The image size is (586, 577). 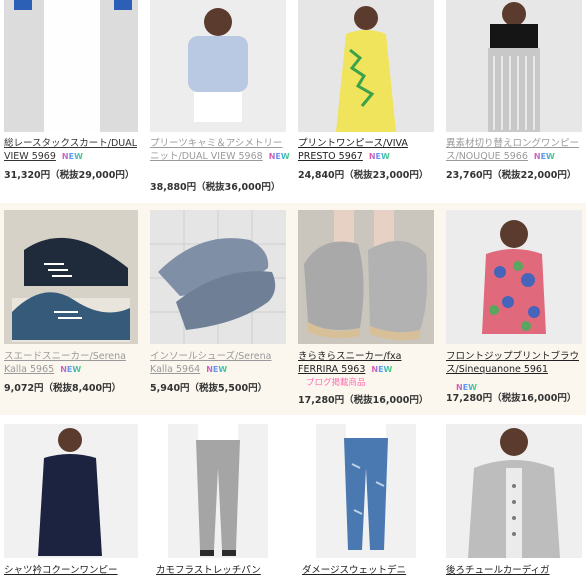 What do you see at coordinates (363, 175) in the screenshot?
I see `product-price: 24,840円（税抜23,000円）` at bounding box center [363, 175].